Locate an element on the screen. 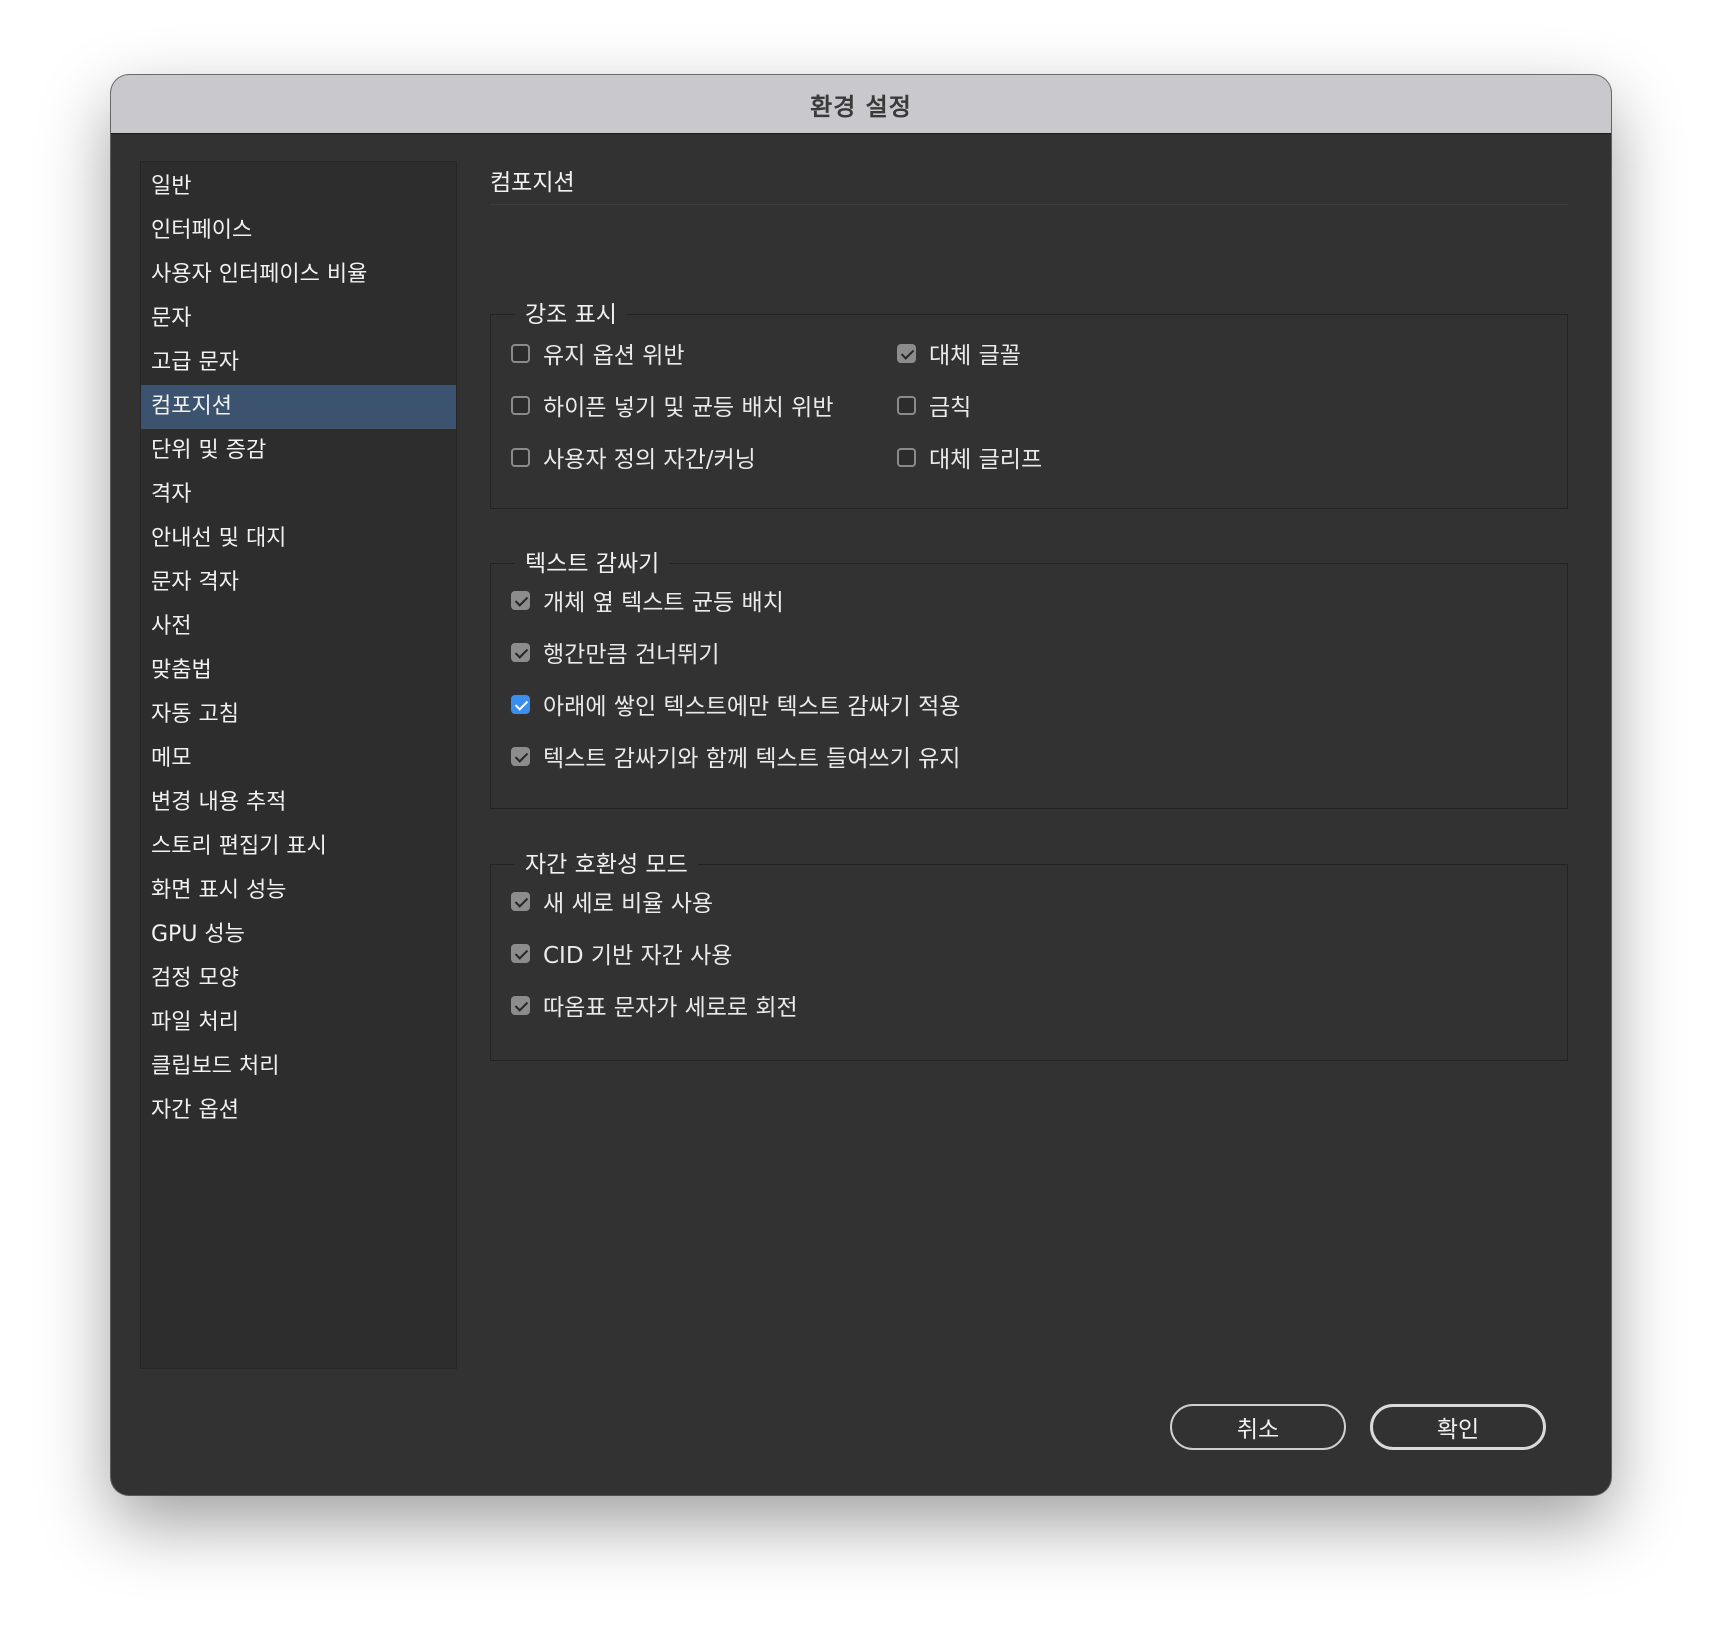 The width and height of the screenshot is (1716, 1636). sidebar-item-file-handling: 파일 처리 is located at coordinates (298, 1023).